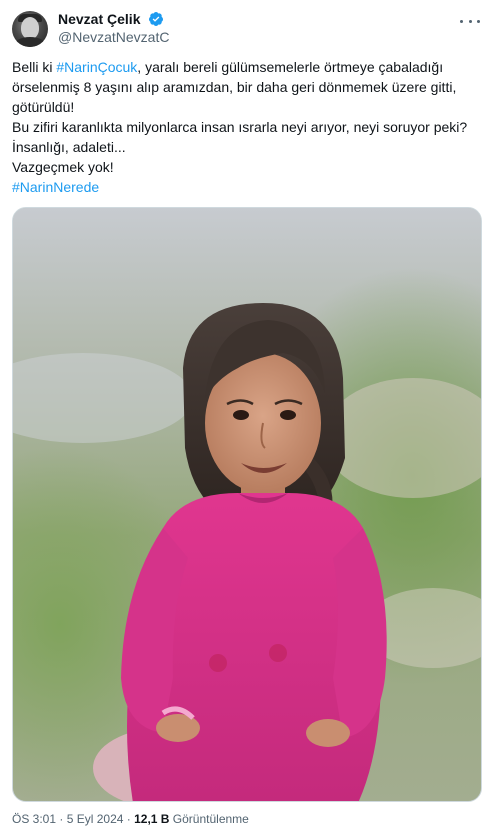  Describe the element at coordinates (209, 819) in the screenshot. I see `views-label: Görüntülenme` at that location.